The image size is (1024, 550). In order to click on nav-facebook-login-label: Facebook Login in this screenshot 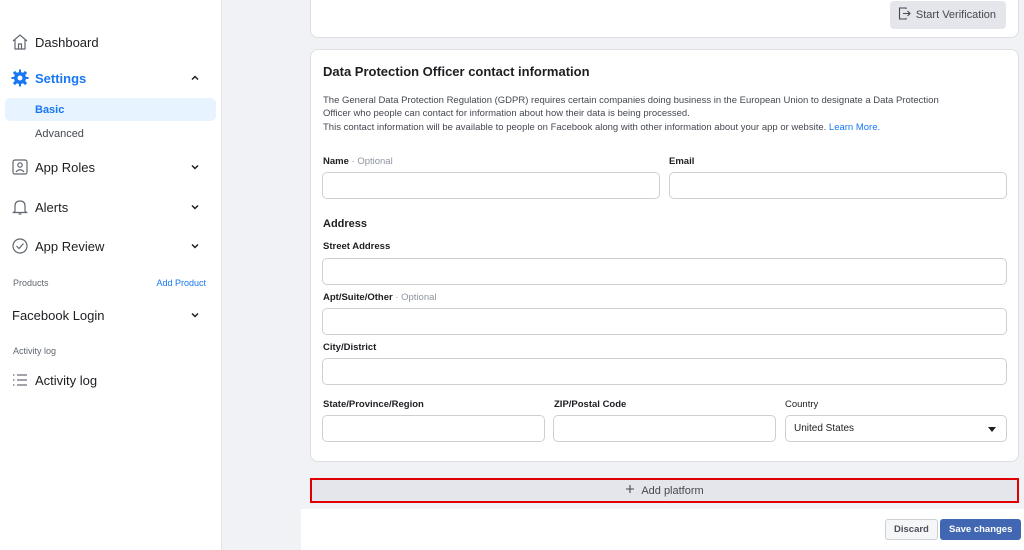, I will do `click(58, 315)`.